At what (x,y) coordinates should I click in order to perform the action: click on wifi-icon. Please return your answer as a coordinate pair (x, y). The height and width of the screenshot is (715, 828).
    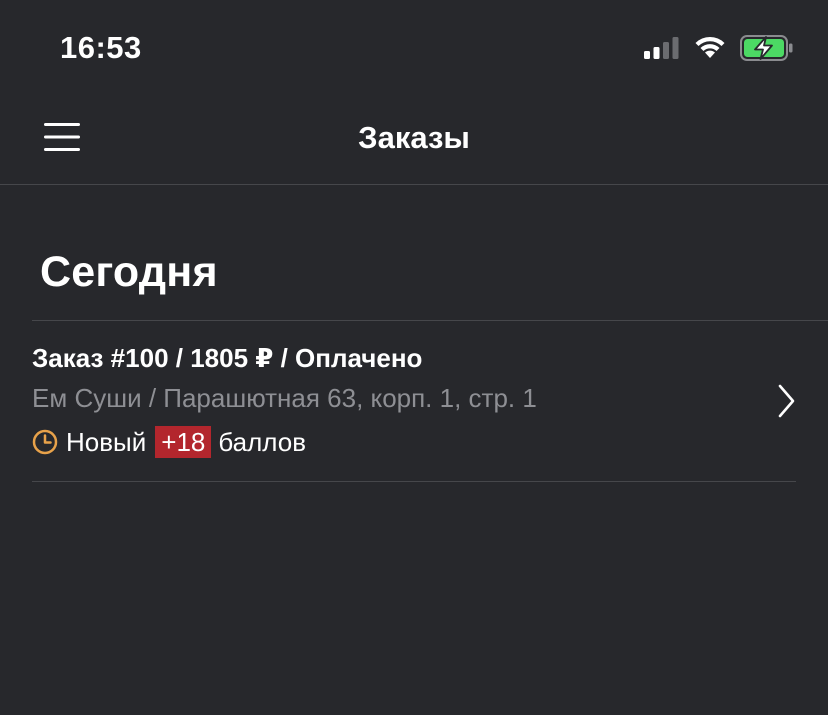
    Looking at the image, I should click on (710, 50).